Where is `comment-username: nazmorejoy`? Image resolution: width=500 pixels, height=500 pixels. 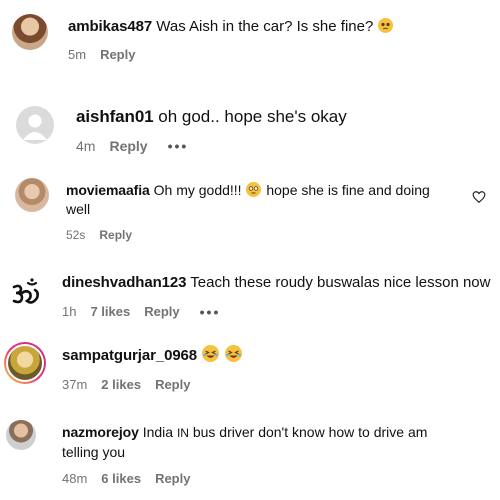 comment-username: nazmorejoy is located at coordinates (100, 432).